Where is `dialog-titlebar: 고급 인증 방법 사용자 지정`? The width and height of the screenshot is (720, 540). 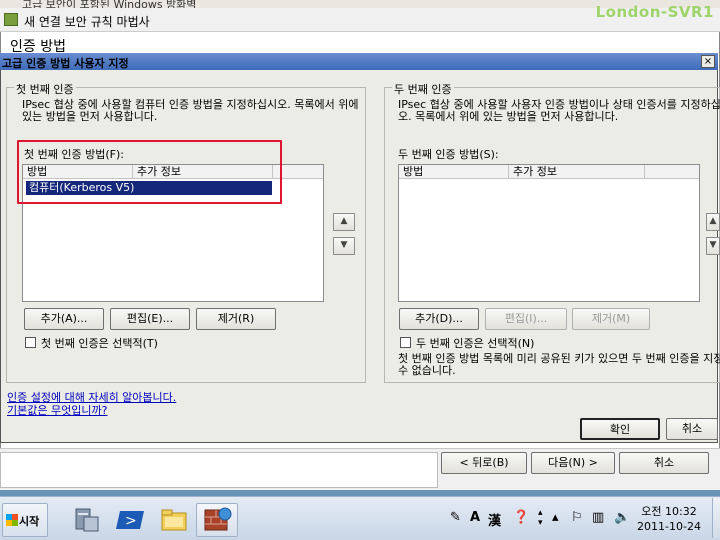
dialog-titlebar: 고급 인증 방법 사용자 지정 is located at coordinates (359, 61).